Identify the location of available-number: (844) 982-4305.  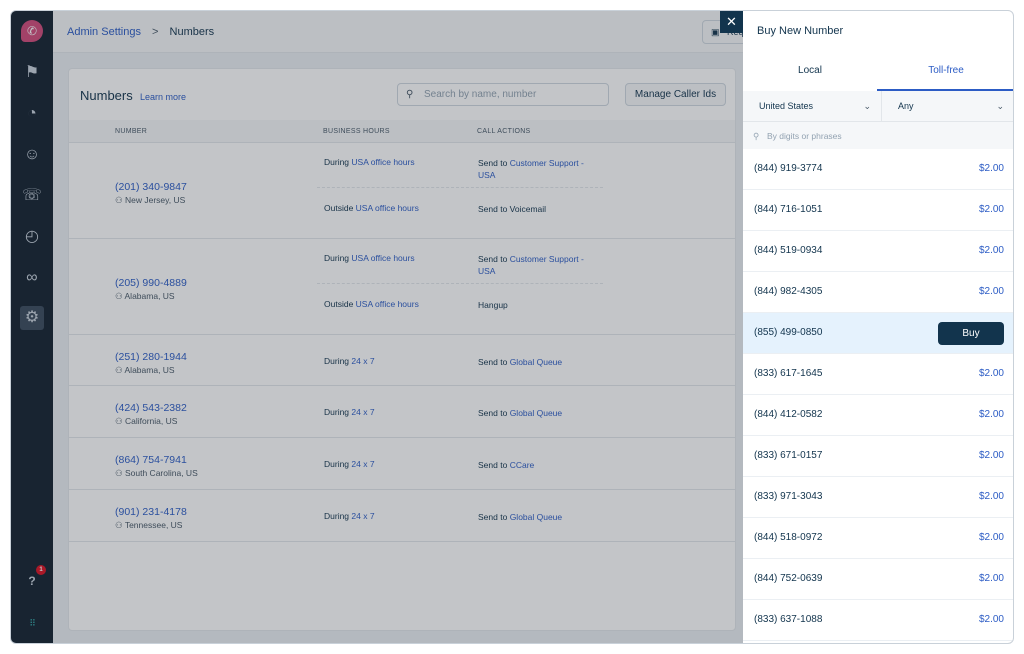
(788, 291).